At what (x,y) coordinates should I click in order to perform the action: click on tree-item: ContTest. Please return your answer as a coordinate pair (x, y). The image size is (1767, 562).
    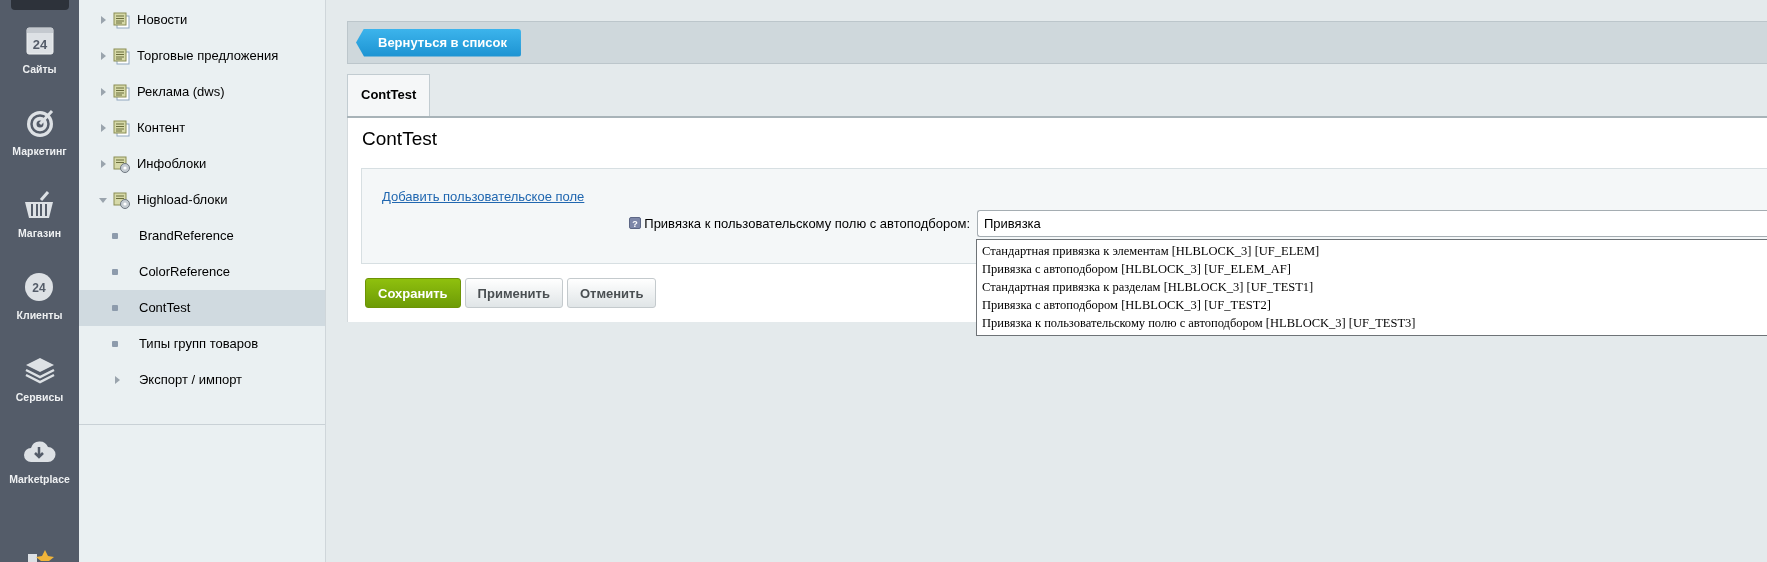
    Looking at the image, I should click on (202, 308).